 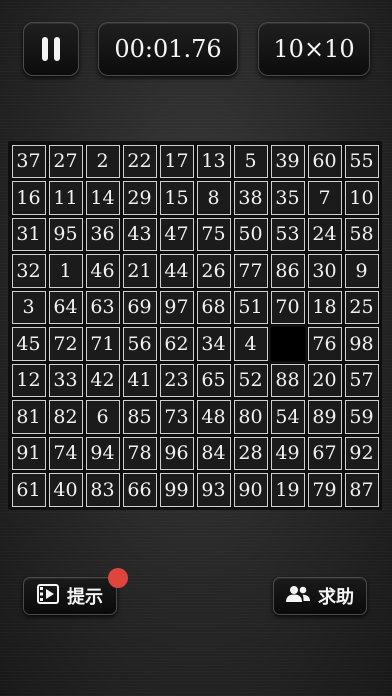 I want to click on tile: 84, so click(x=213, y=453).